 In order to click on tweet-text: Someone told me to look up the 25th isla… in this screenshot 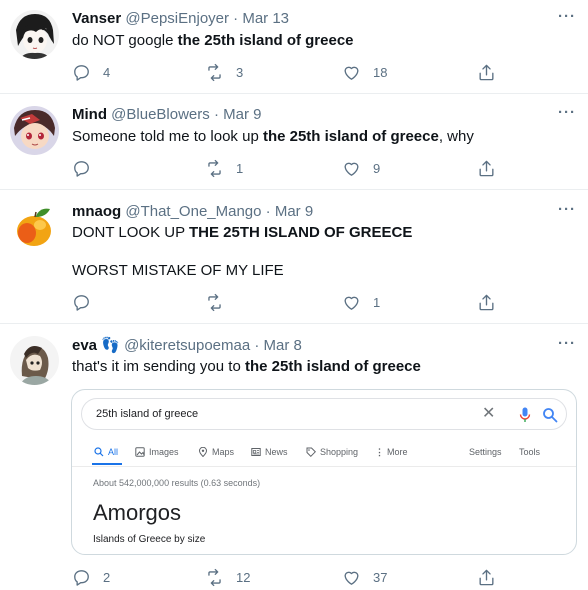, I will do `click(273, 137)`.